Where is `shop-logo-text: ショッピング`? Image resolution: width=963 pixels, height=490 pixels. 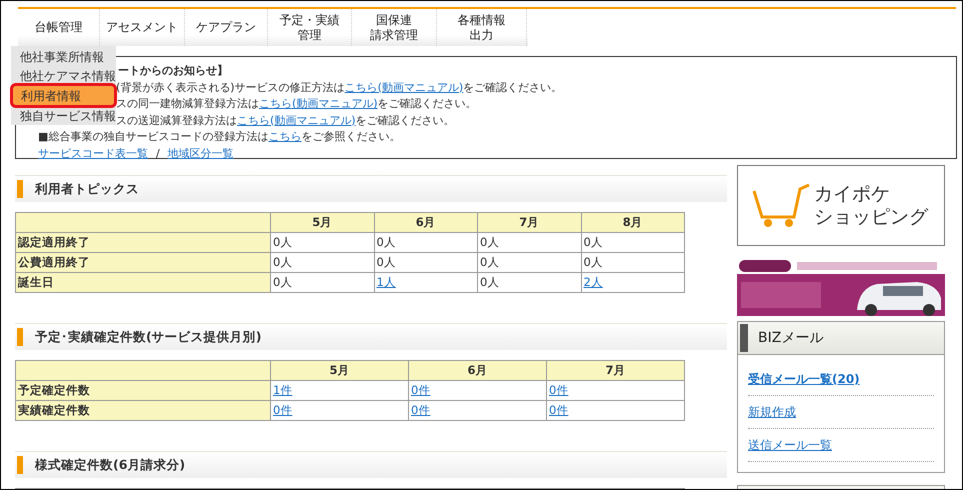 shop-logo-text: ショッピング is located at coordinates (871, 217).